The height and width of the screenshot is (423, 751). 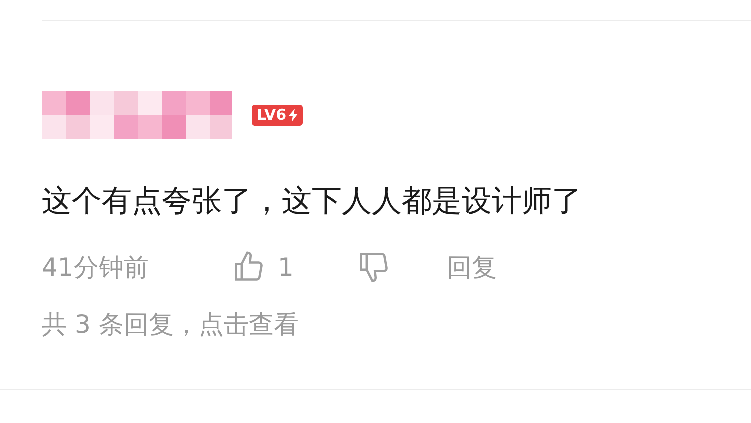 I want to click on like-button: 1, so click(x=294, y=267).